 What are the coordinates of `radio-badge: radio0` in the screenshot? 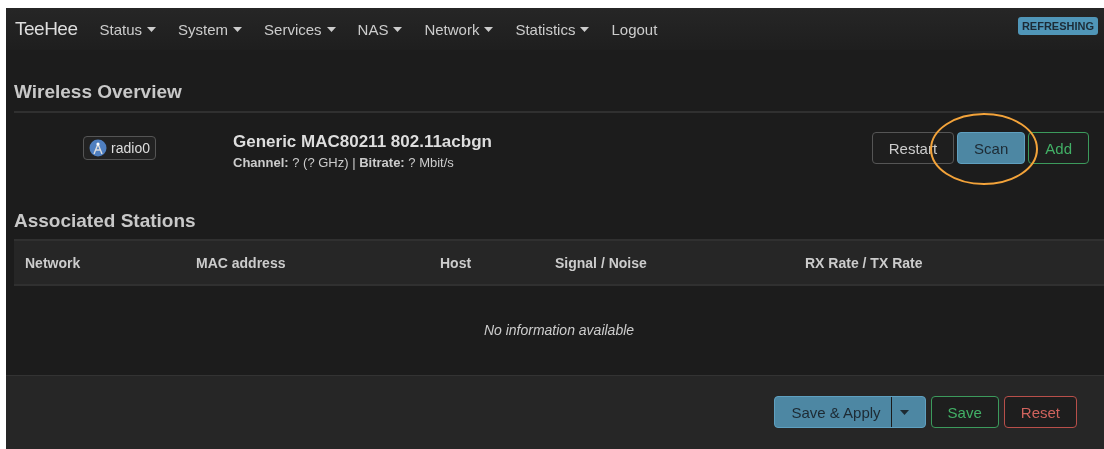 It's located at (119, 148).